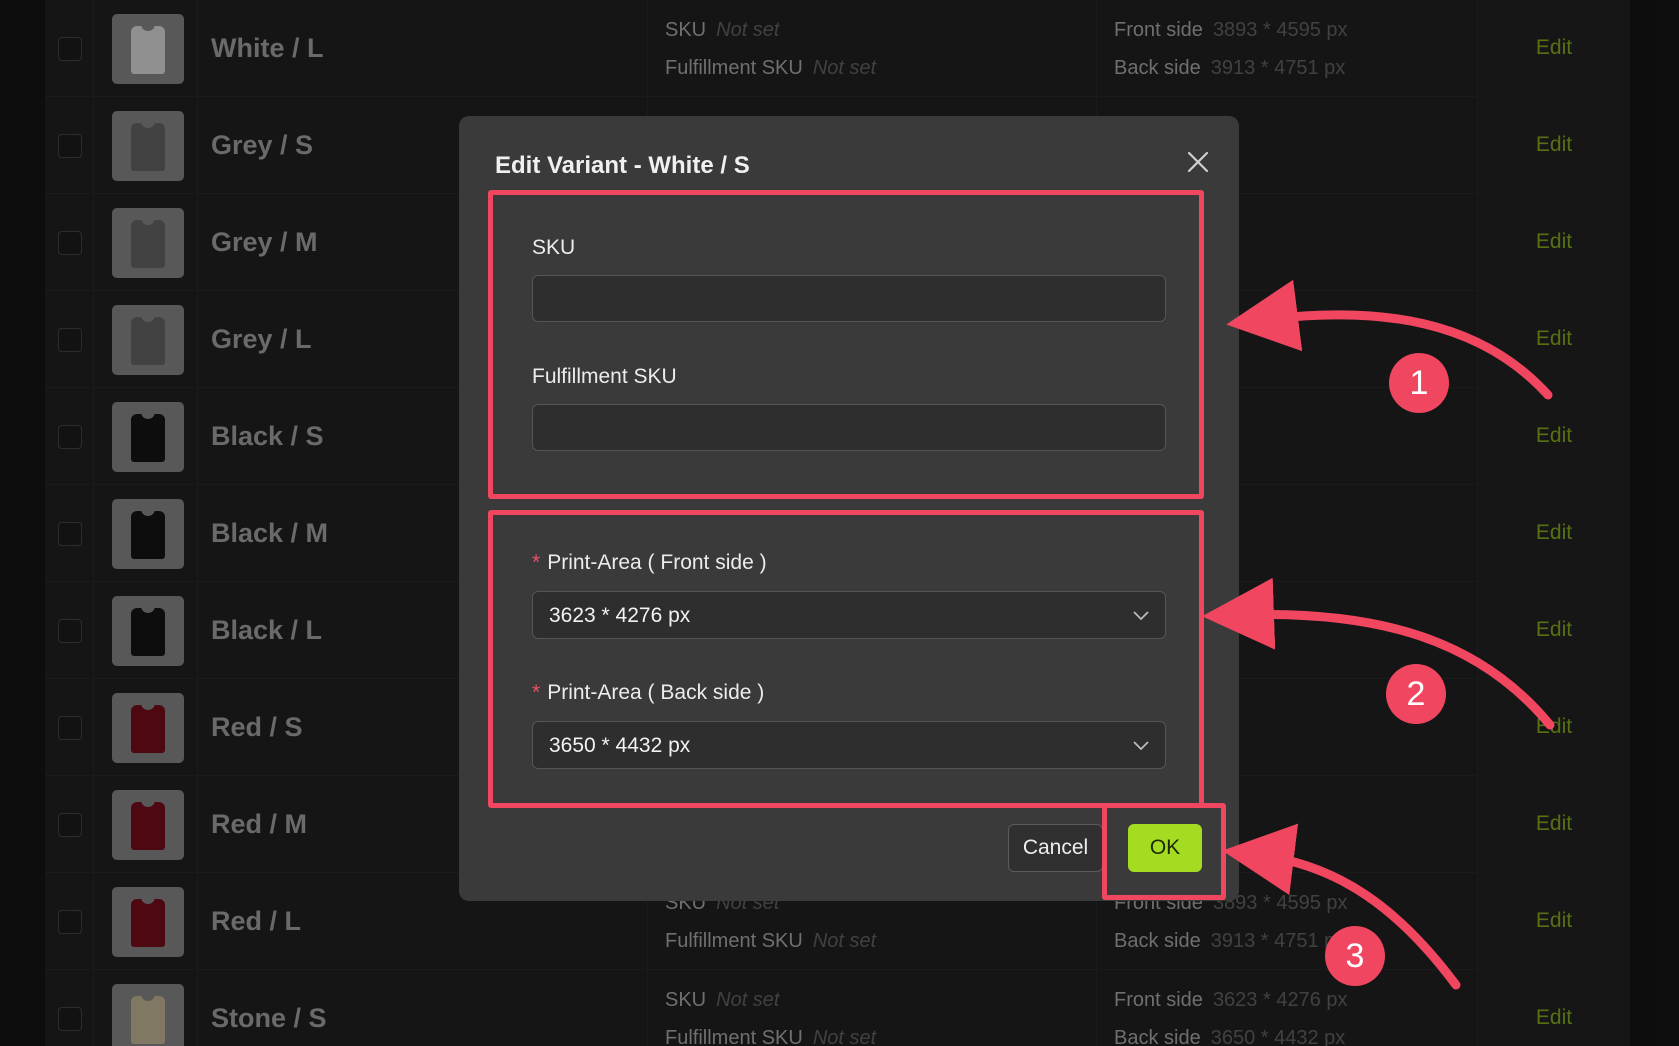 Image resolution: width=1679 pixels, height=1046 pixels. I want to click on annotation-marker-1: 1, so click(1419, 383).